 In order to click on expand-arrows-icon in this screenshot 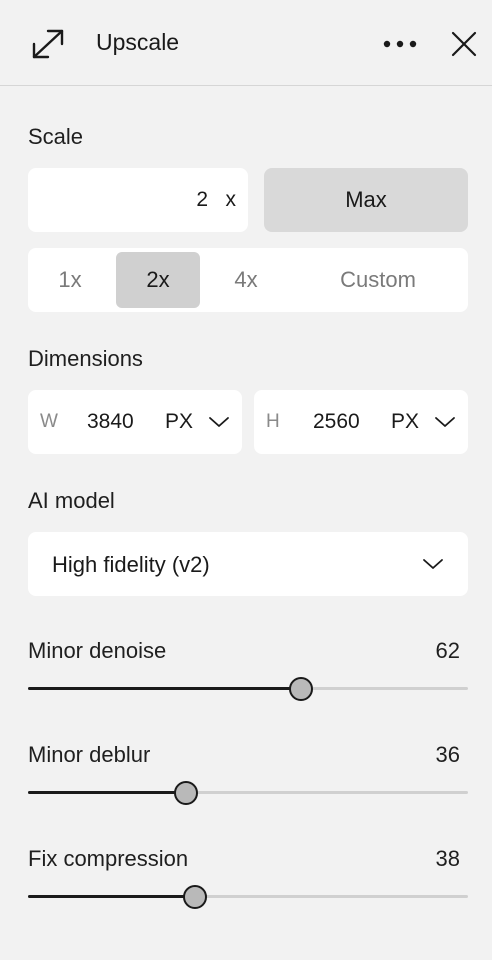, I will do `click(48, 44)`.